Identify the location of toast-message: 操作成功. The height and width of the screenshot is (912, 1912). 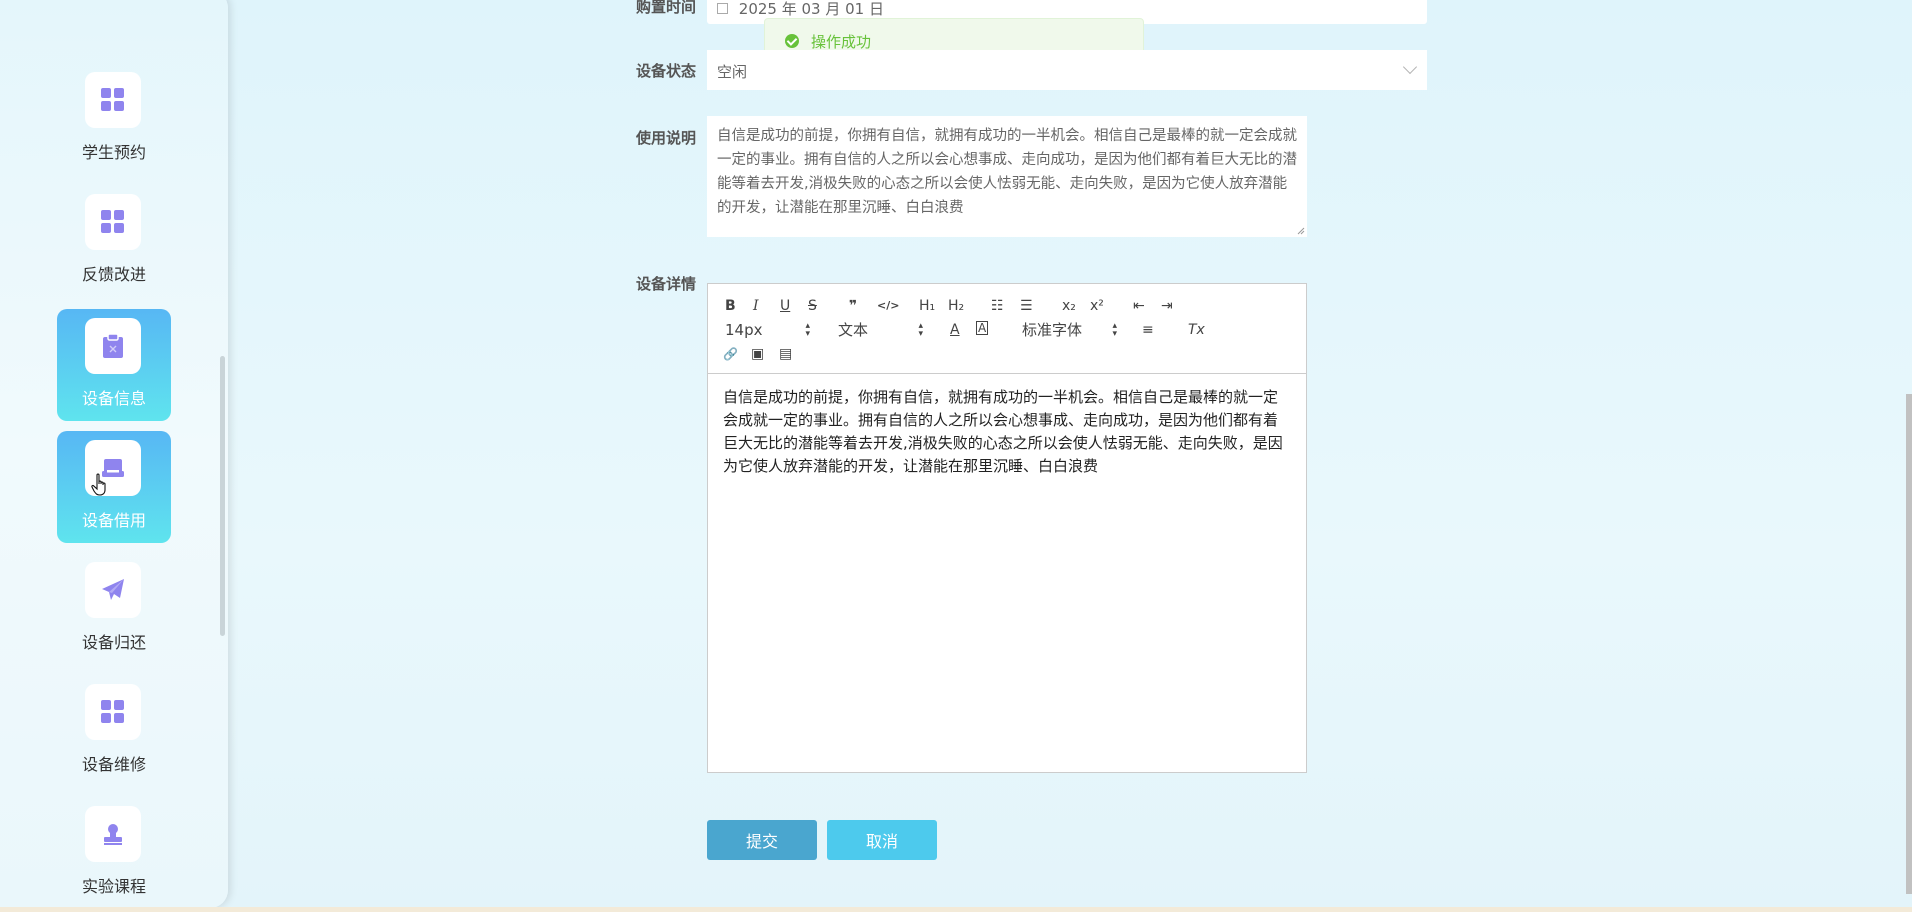
(841, 41).